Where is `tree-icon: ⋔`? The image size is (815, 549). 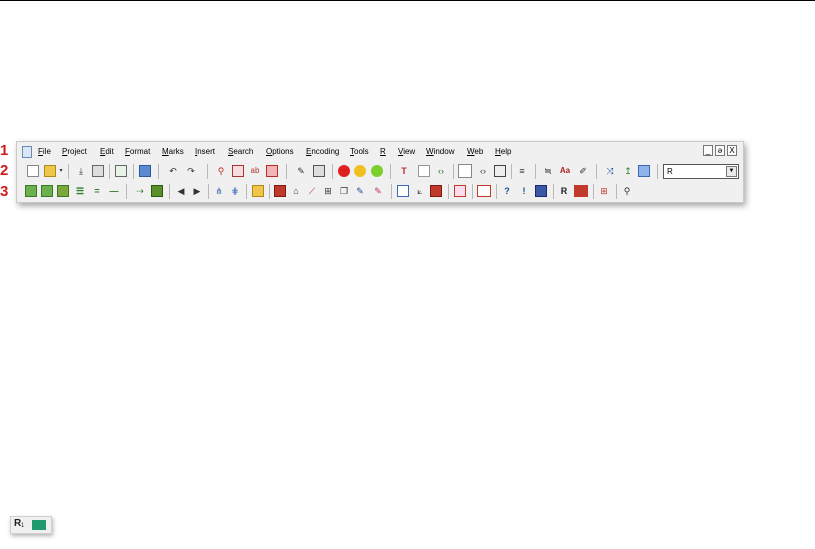
tree-icon: ⋔ is located at coordinates (219, 191).